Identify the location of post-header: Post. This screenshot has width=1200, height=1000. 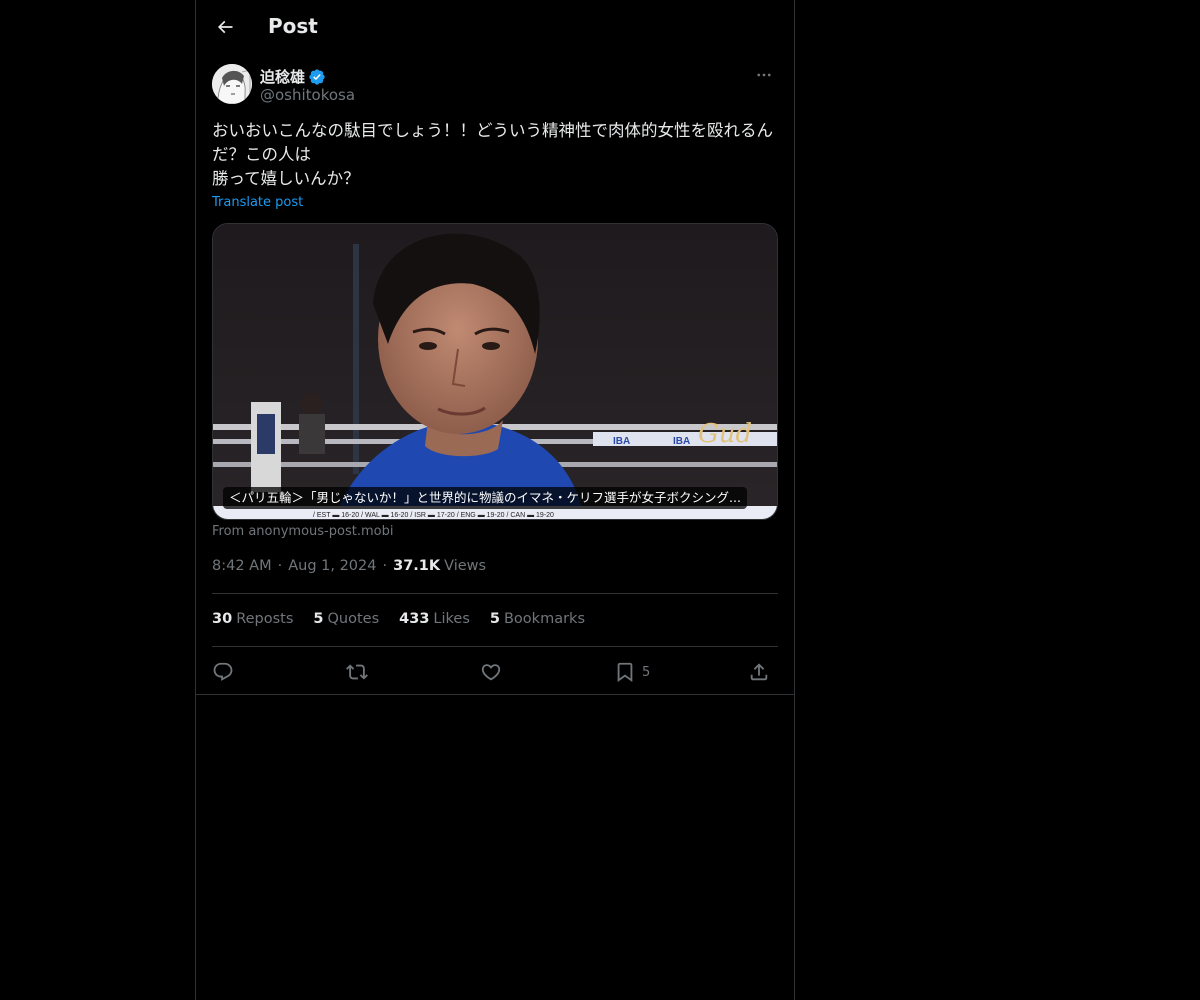
(495, 26).